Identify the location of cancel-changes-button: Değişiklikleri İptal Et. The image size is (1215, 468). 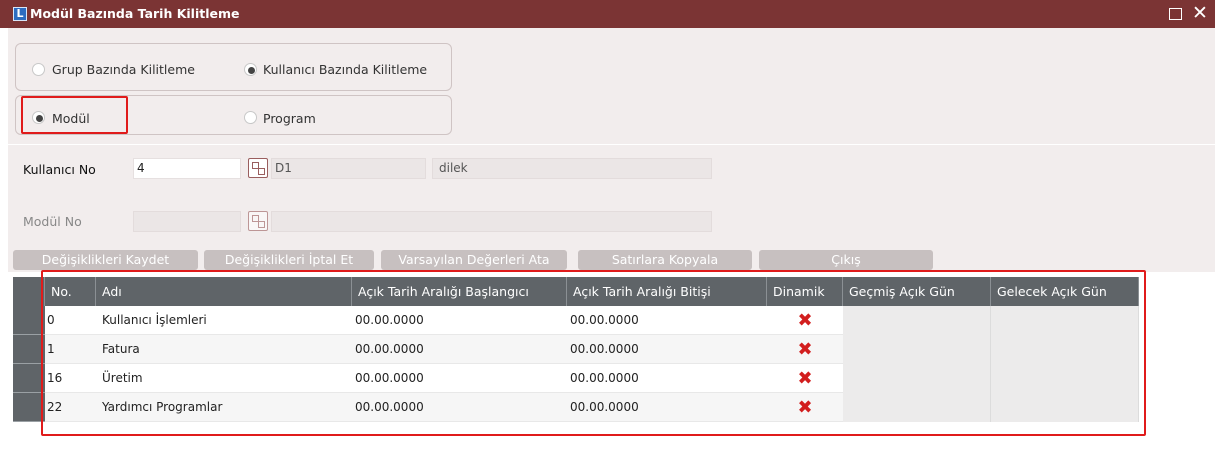
(289, 260).